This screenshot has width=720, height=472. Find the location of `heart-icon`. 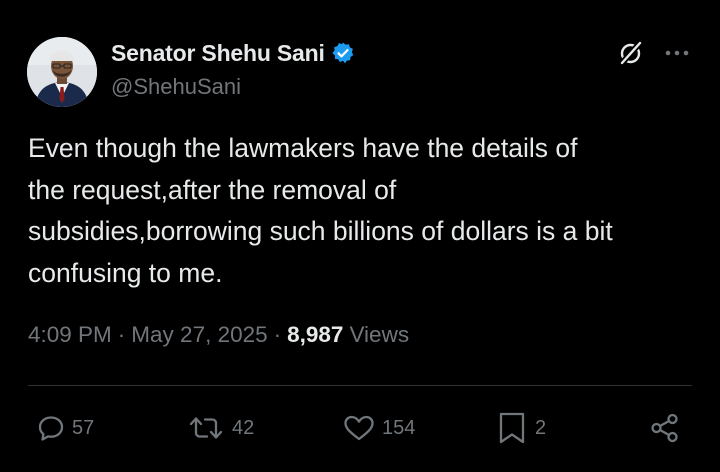

heart-icon is located at coordinates (359, 428).